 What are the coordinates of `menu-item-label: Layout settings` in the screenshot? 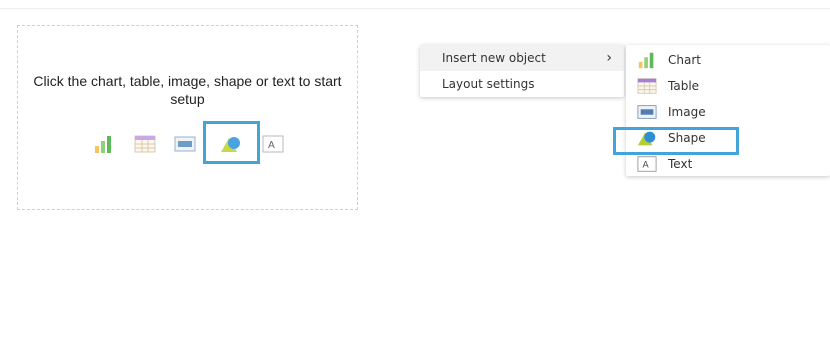 It's located at (488, 84).